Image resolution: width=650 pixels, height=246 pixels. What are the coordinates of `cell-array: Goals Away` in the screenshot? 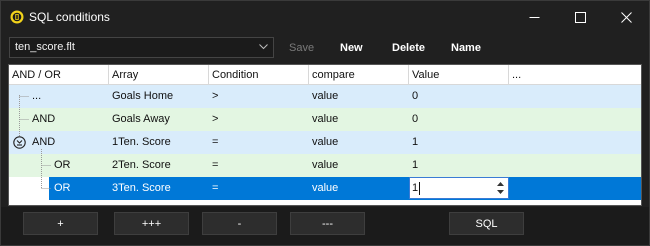 It's located at (141, 119).